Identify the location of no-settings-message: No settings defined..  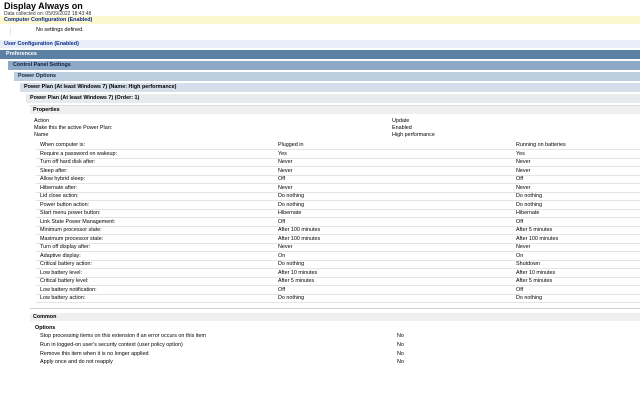
(325, 31).